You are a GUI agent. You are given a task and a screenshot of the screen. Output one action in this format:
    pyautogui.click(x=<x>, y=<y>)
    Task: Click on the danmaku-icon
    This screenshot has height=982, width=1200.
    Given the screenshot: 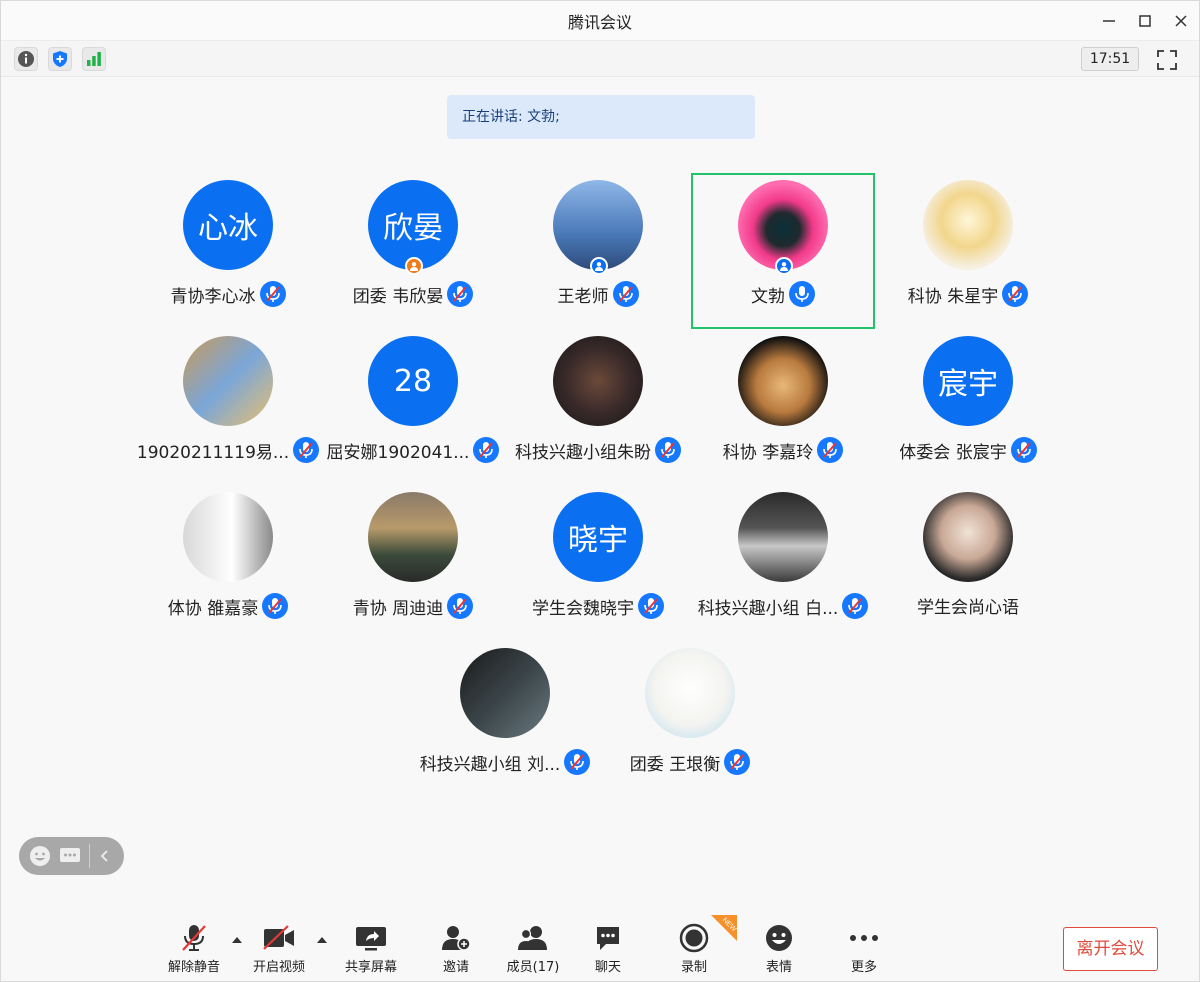 What is the action you would take?
    pyautogui.click(x=70, y=856)
    